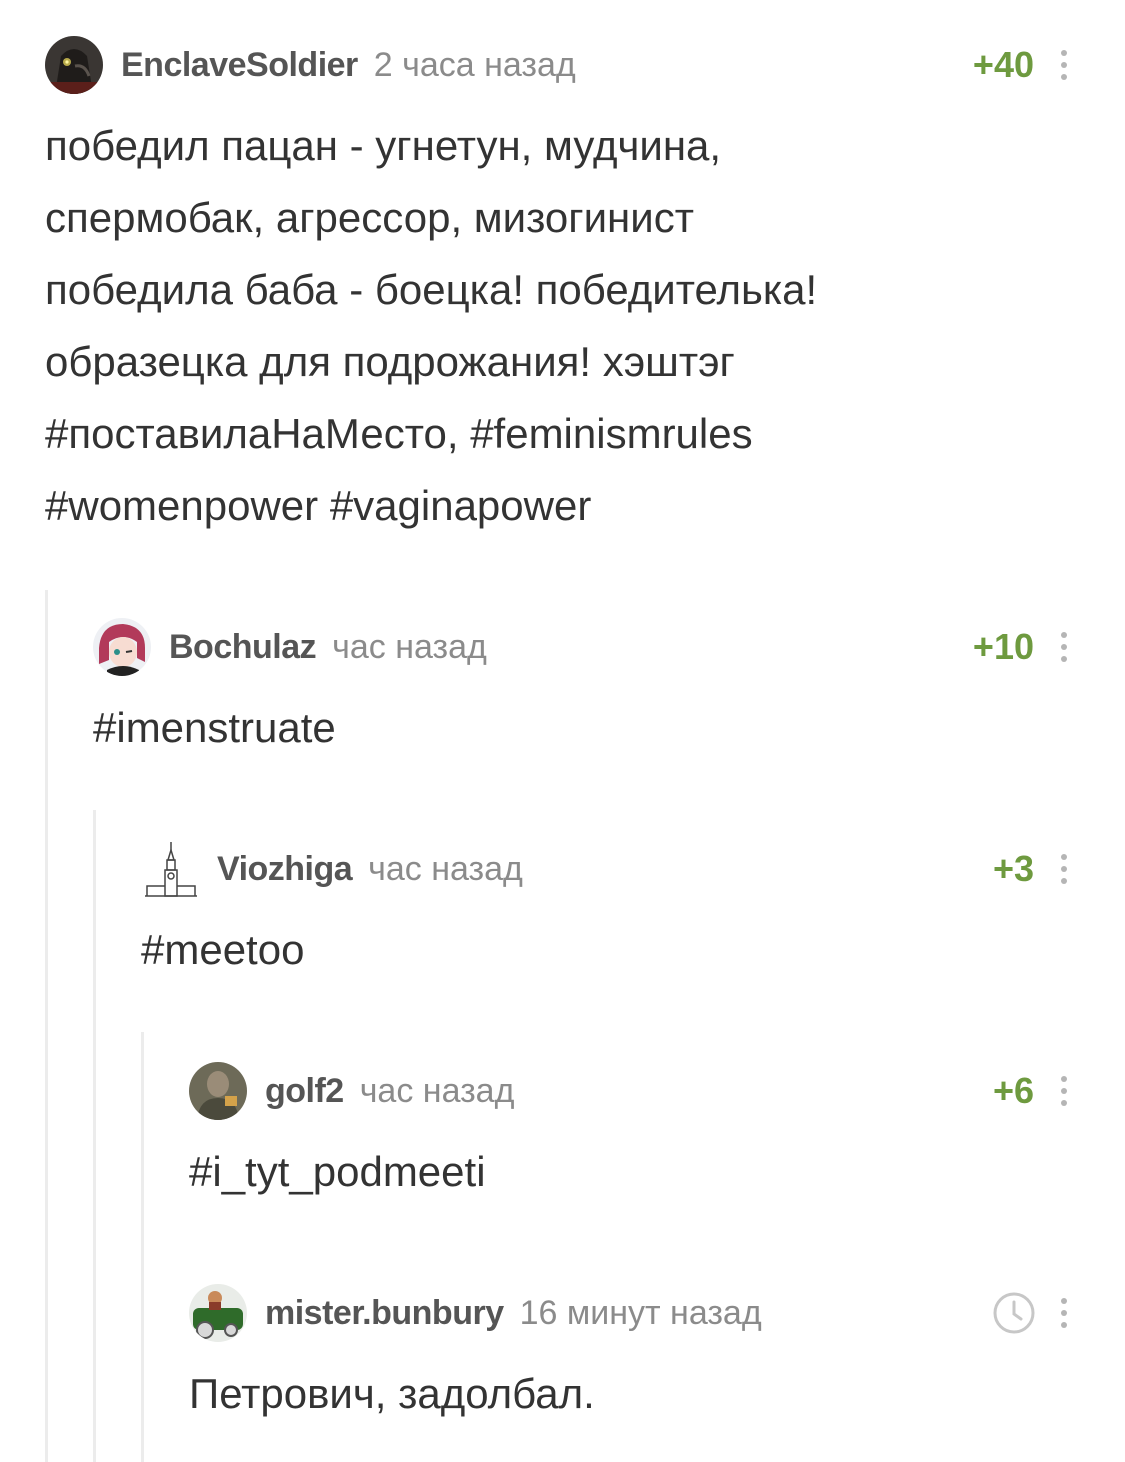  Describe the element at coordinates (1014, 1313) in the screenshot. I see `clock-icon` at that location.